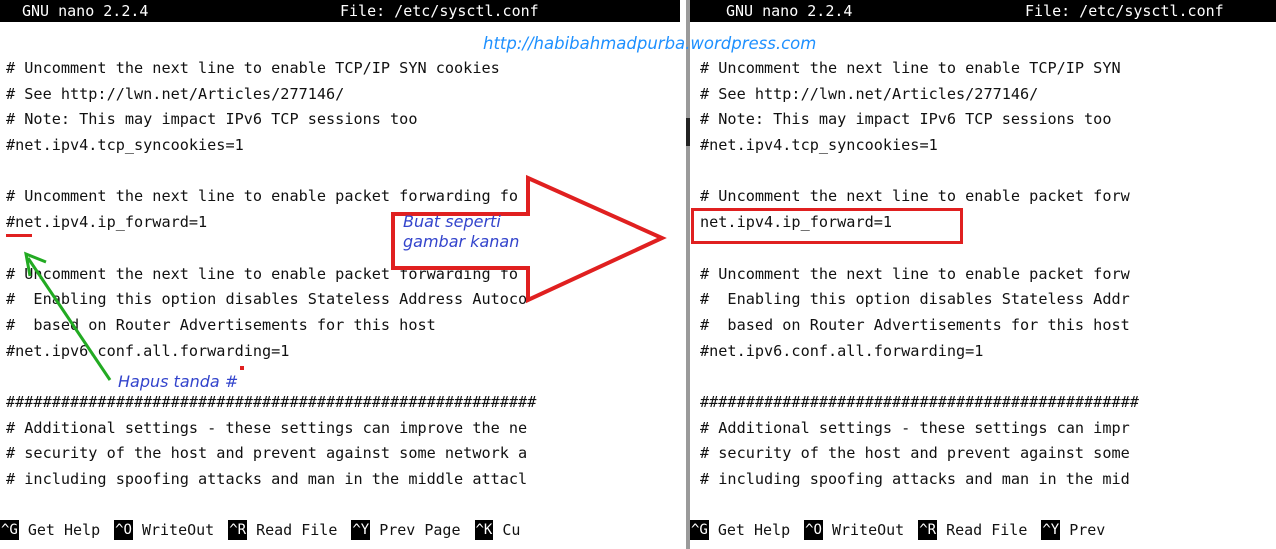 This screenshot has height=549, width=1276. Describe the element at coordinates (461, 231) in the screenshot. I see `arrow-note: Buat seperti gambar kanan` at that location.